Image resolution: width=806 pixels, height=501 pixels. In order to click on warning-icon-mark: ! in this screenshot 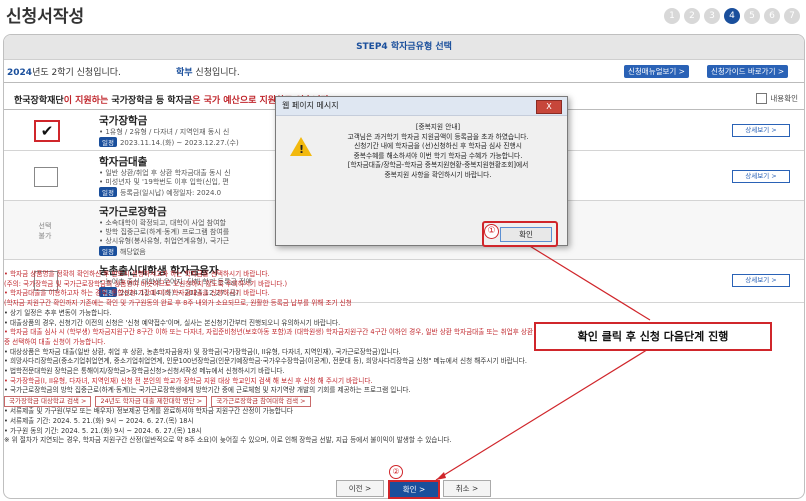, I will do `click(302, 149)`.